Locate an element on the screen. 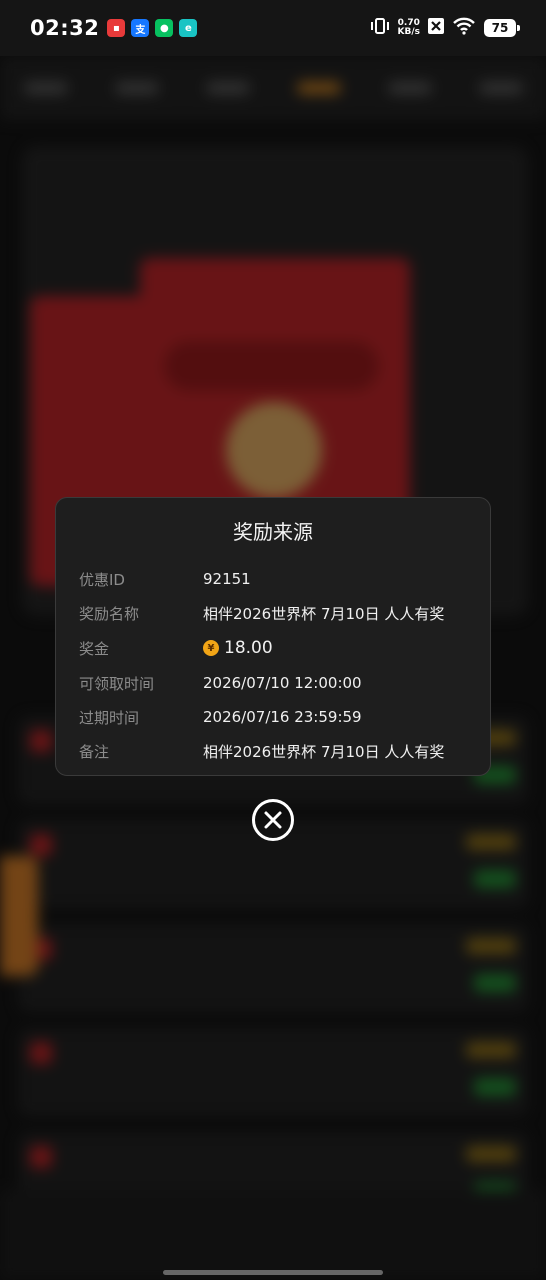 Image resolution: width=546 pixels, height=1280 pixels. vibrate-icon is located at coordinates (380, 28).